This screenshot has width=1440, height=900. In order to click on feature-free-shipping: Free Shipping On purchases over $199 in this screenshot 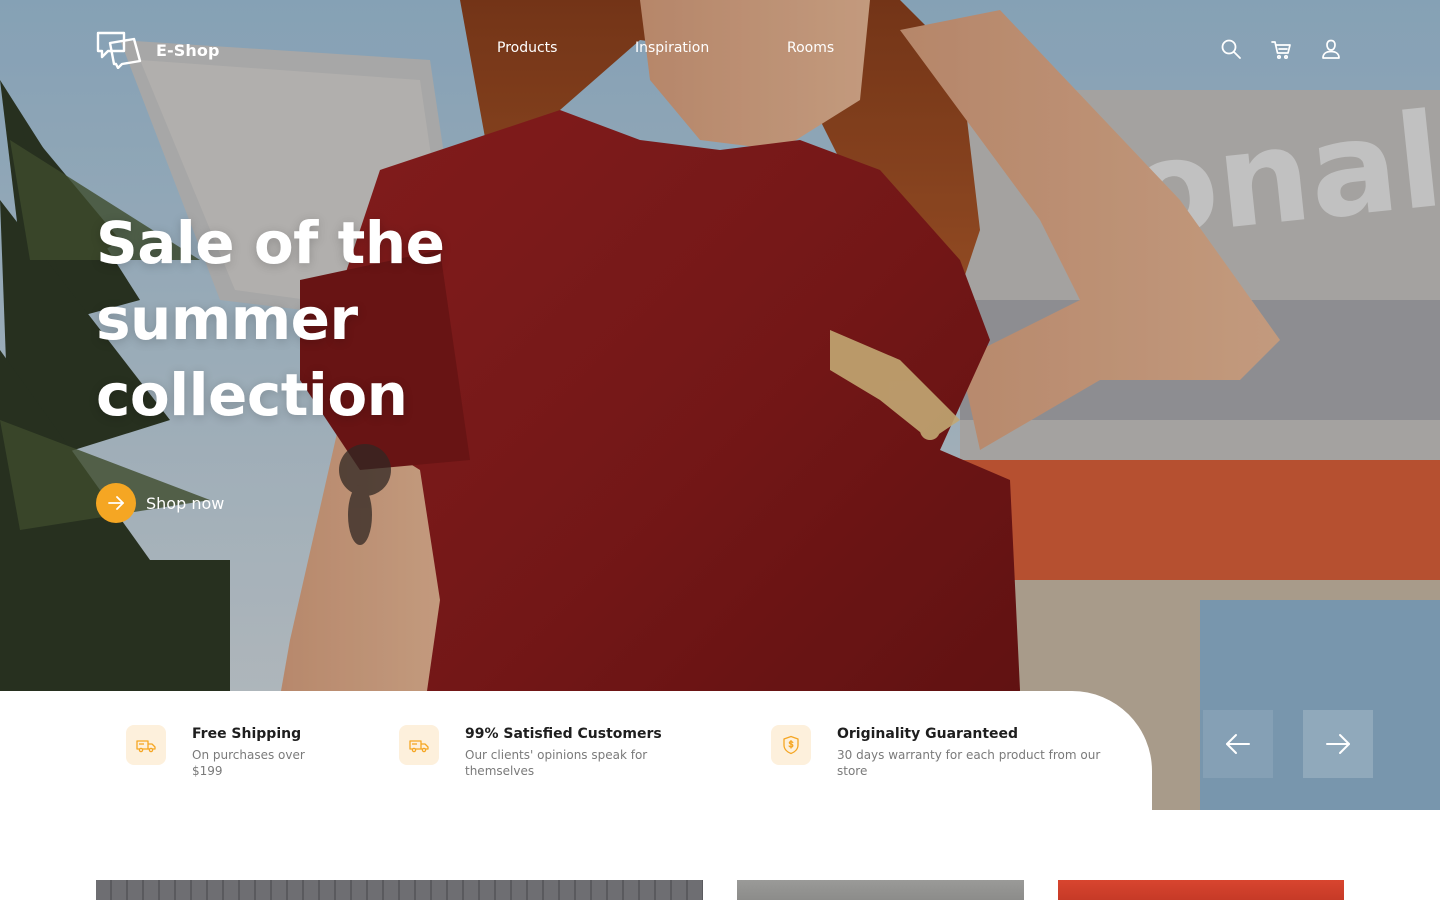, I will do `click(246, 752)`.